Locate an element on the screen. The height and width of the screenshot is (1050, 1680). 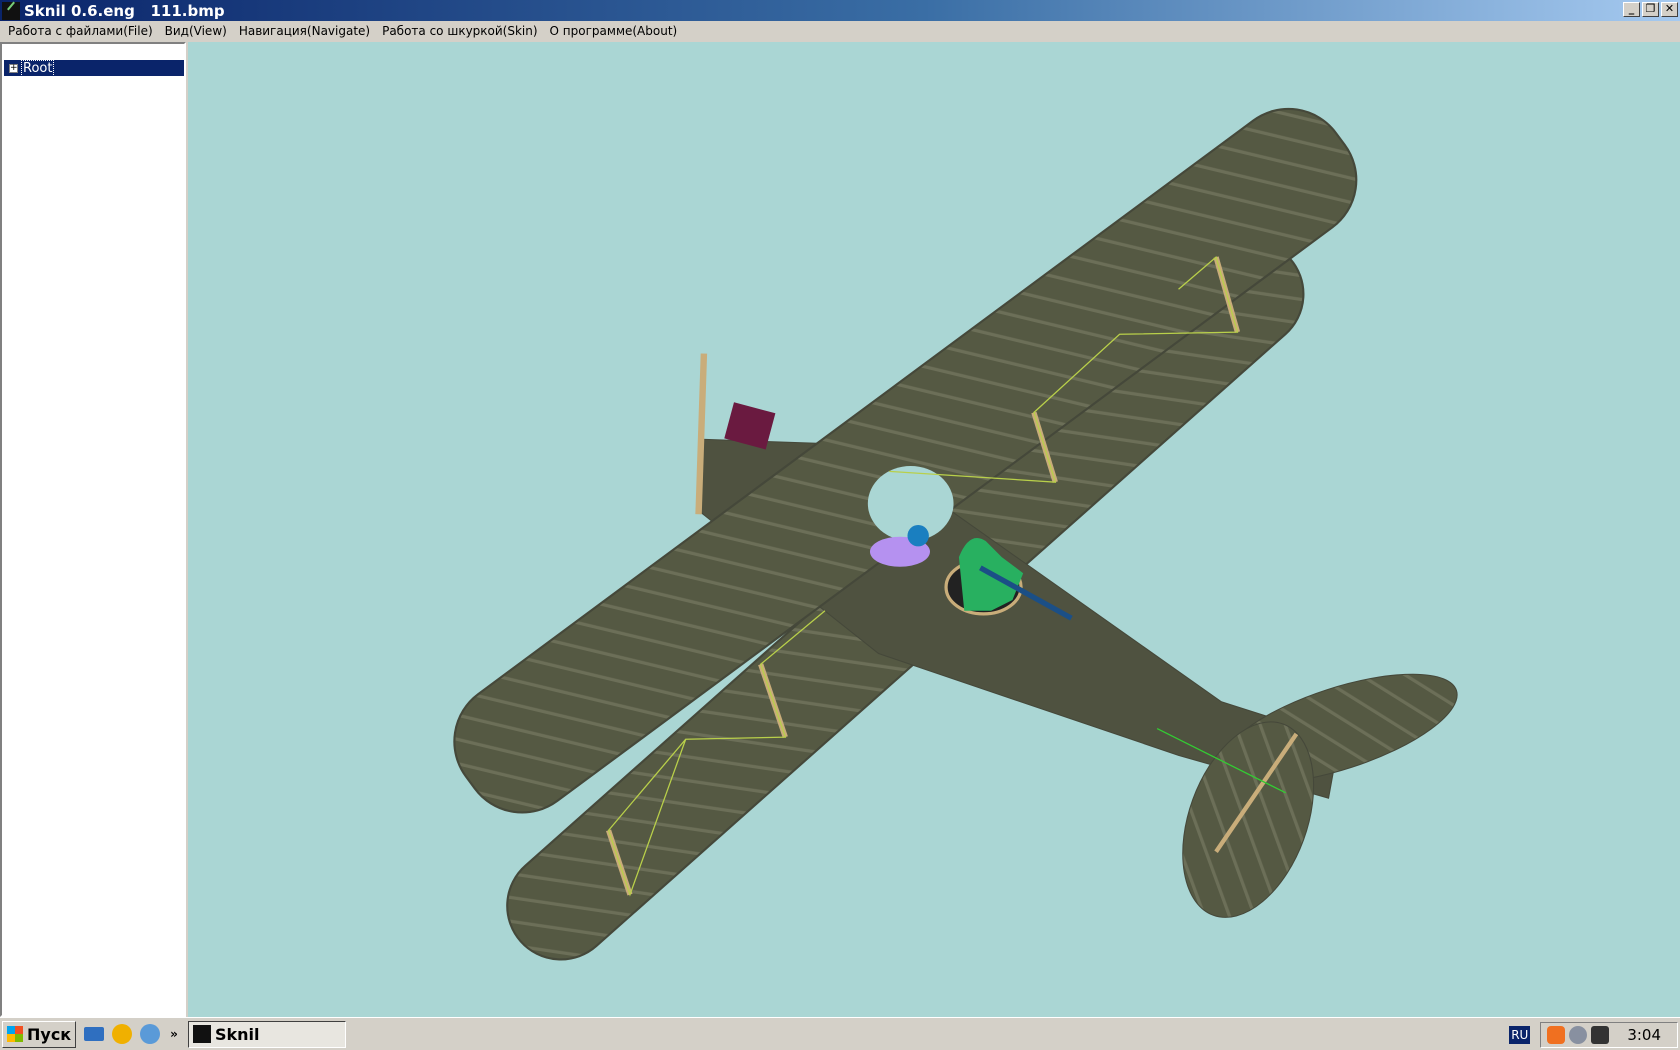
taskbar: Пуск » Sknil RU 3:04 is located at coordinates (840, 1033).